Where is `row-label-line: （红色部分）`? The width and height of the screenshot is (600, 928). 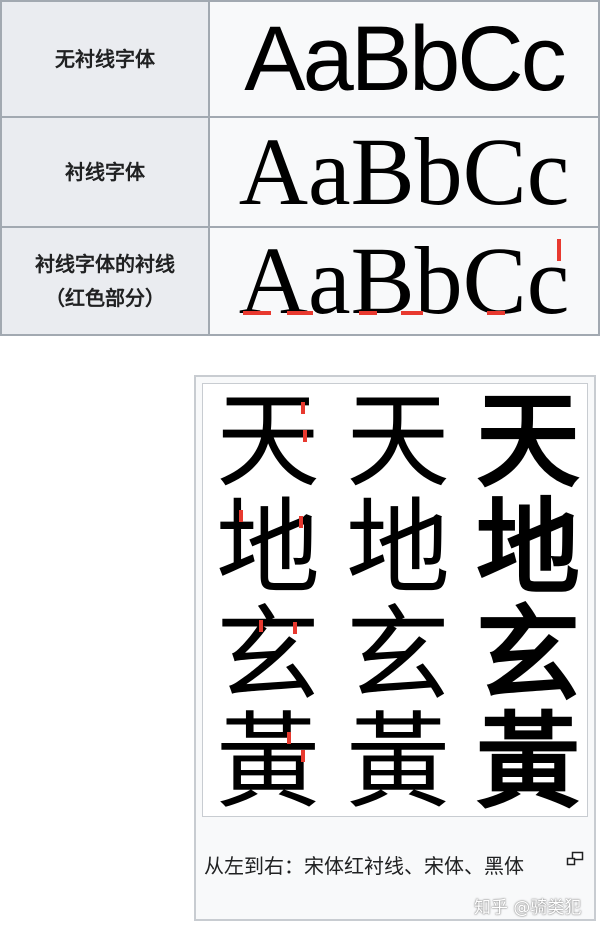
row-label-line: （红色部分） is located at coordinates (105, 298).